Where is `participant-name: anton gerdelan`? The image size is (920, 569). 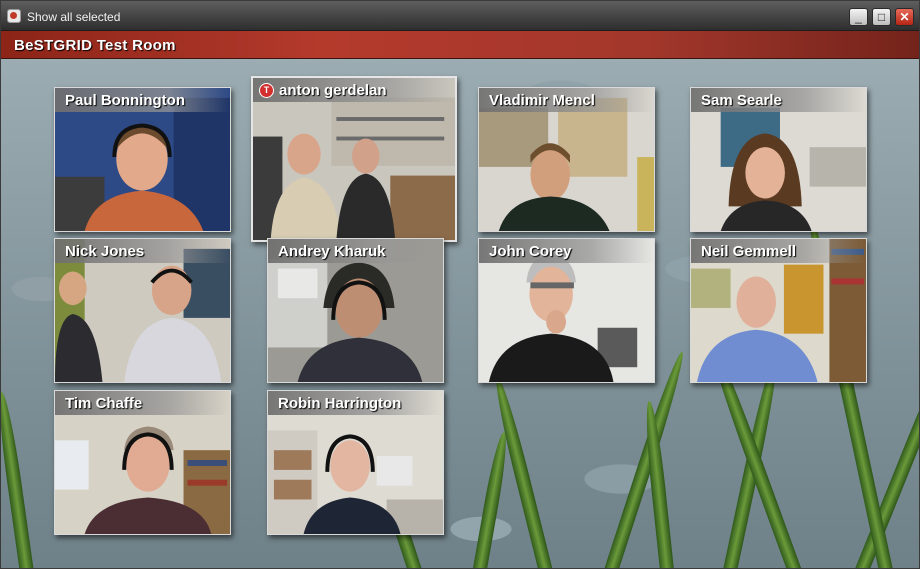 participant-name: anton gerdelan is located at coordinates (333, 90).